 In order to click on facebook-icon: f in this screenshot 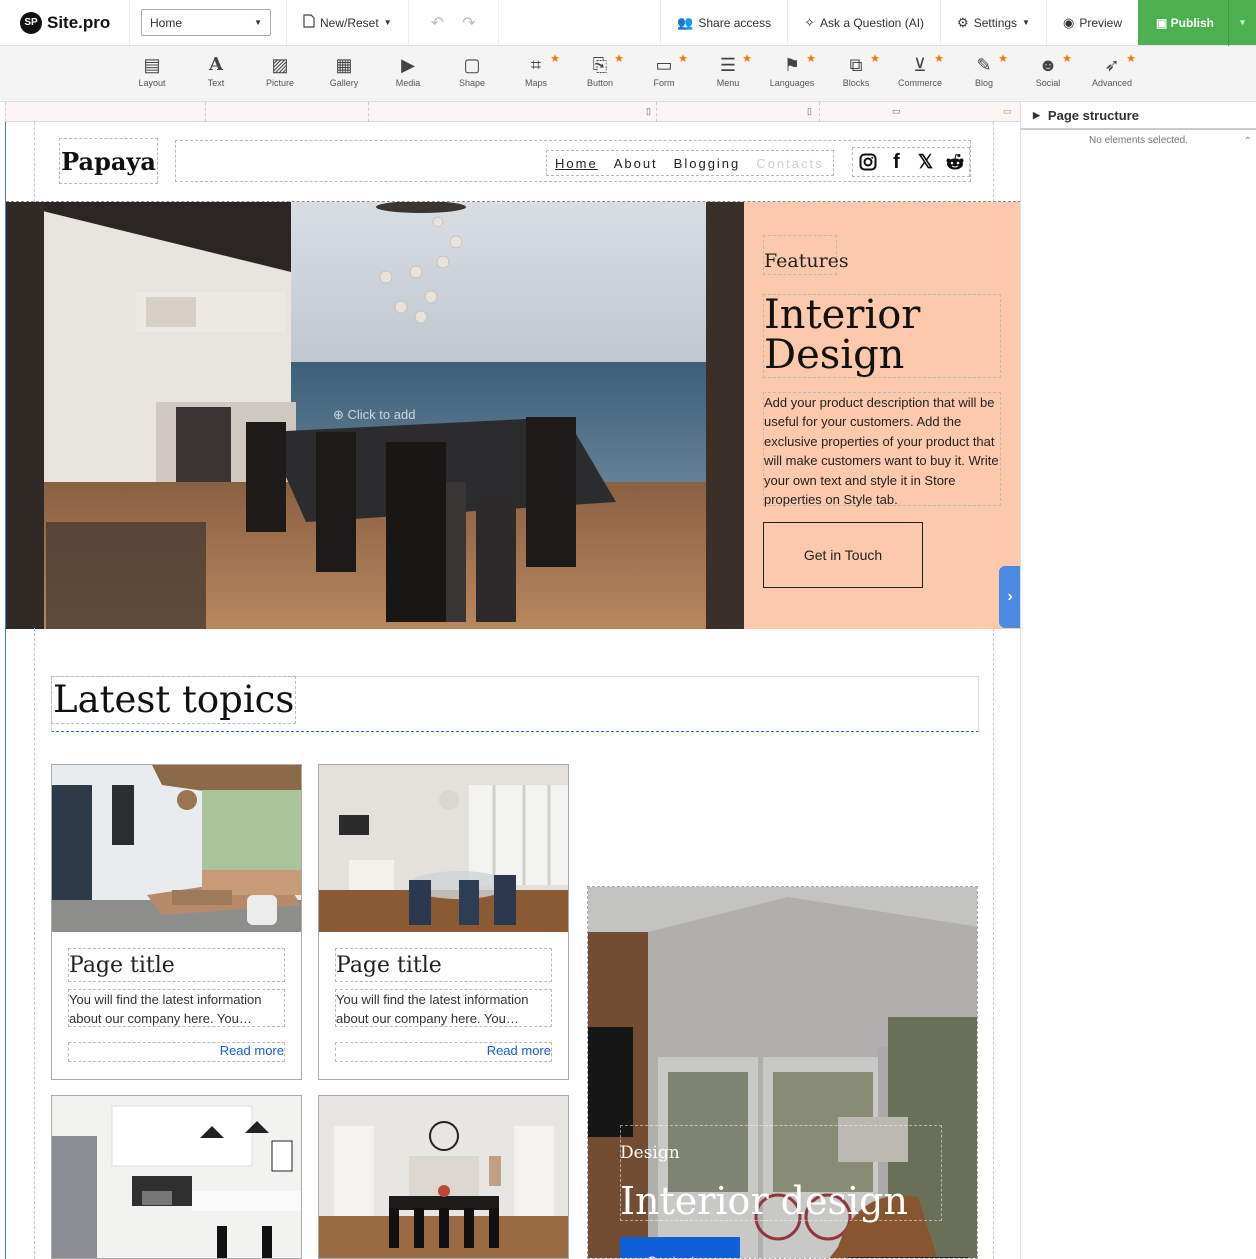, I will do `click(897, 162)`.